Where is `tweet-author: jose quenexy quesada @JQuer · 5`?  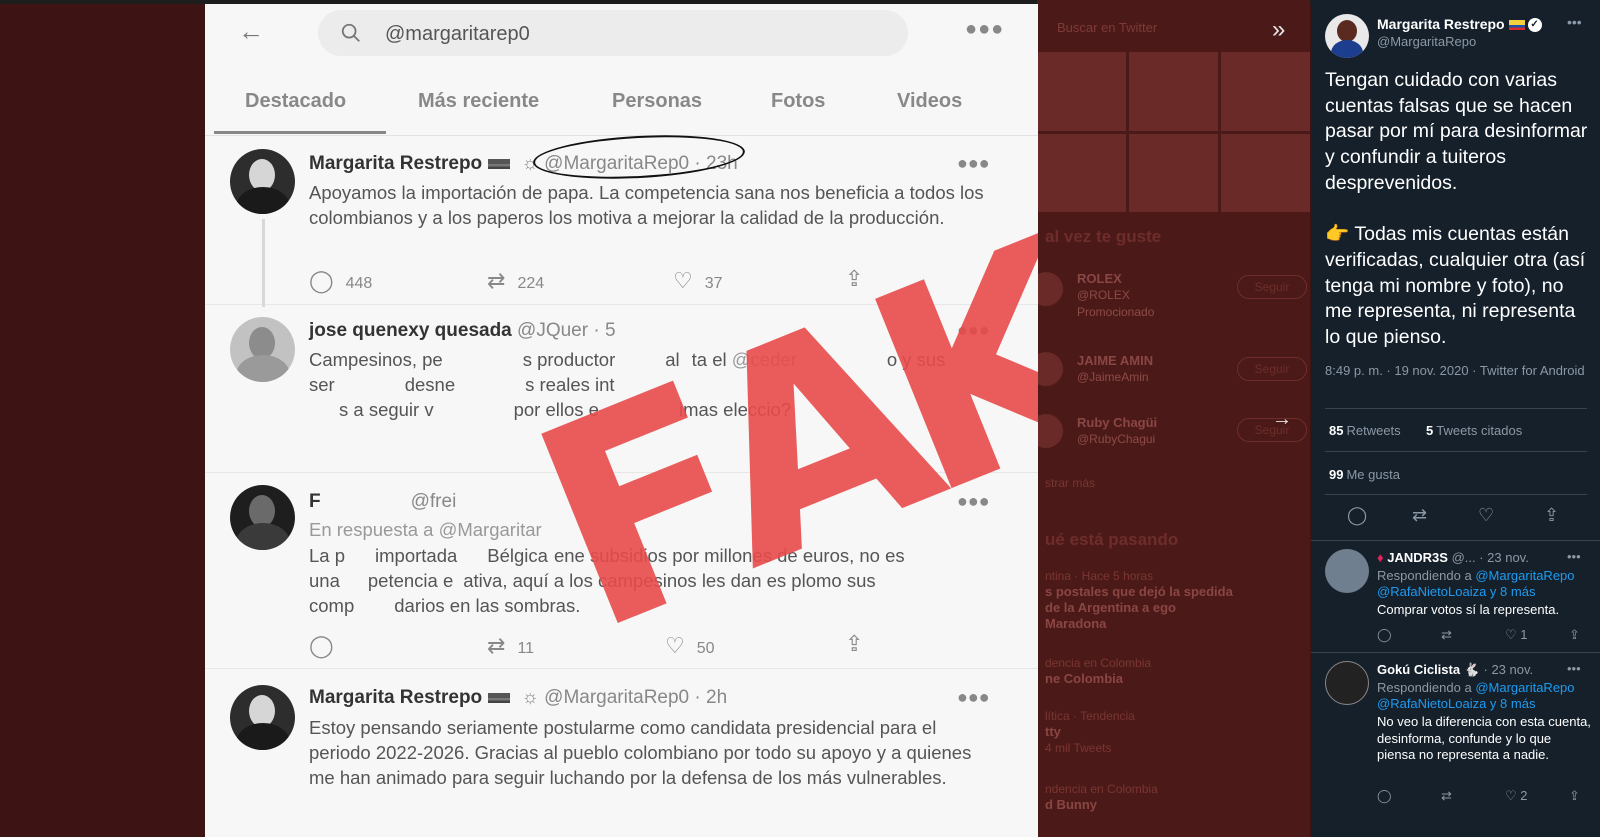
tweet-author: jose quenexy quesada @JQuer · 5 is located at coordinates (462, 331).